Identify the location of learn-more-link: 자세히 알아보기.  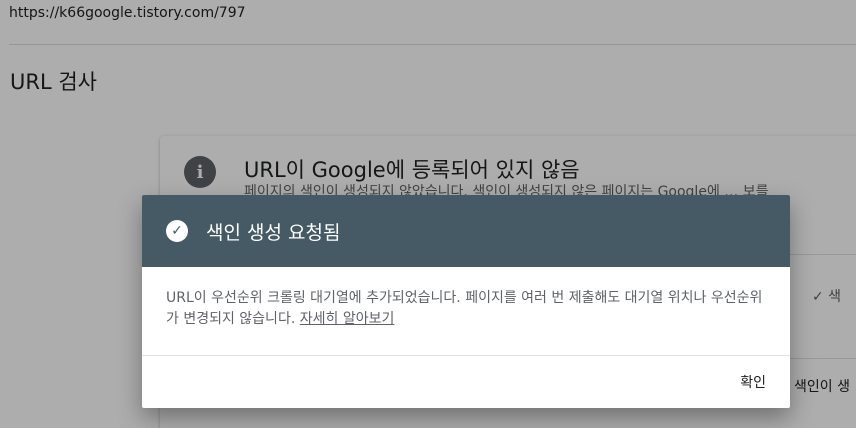
(347, 319).